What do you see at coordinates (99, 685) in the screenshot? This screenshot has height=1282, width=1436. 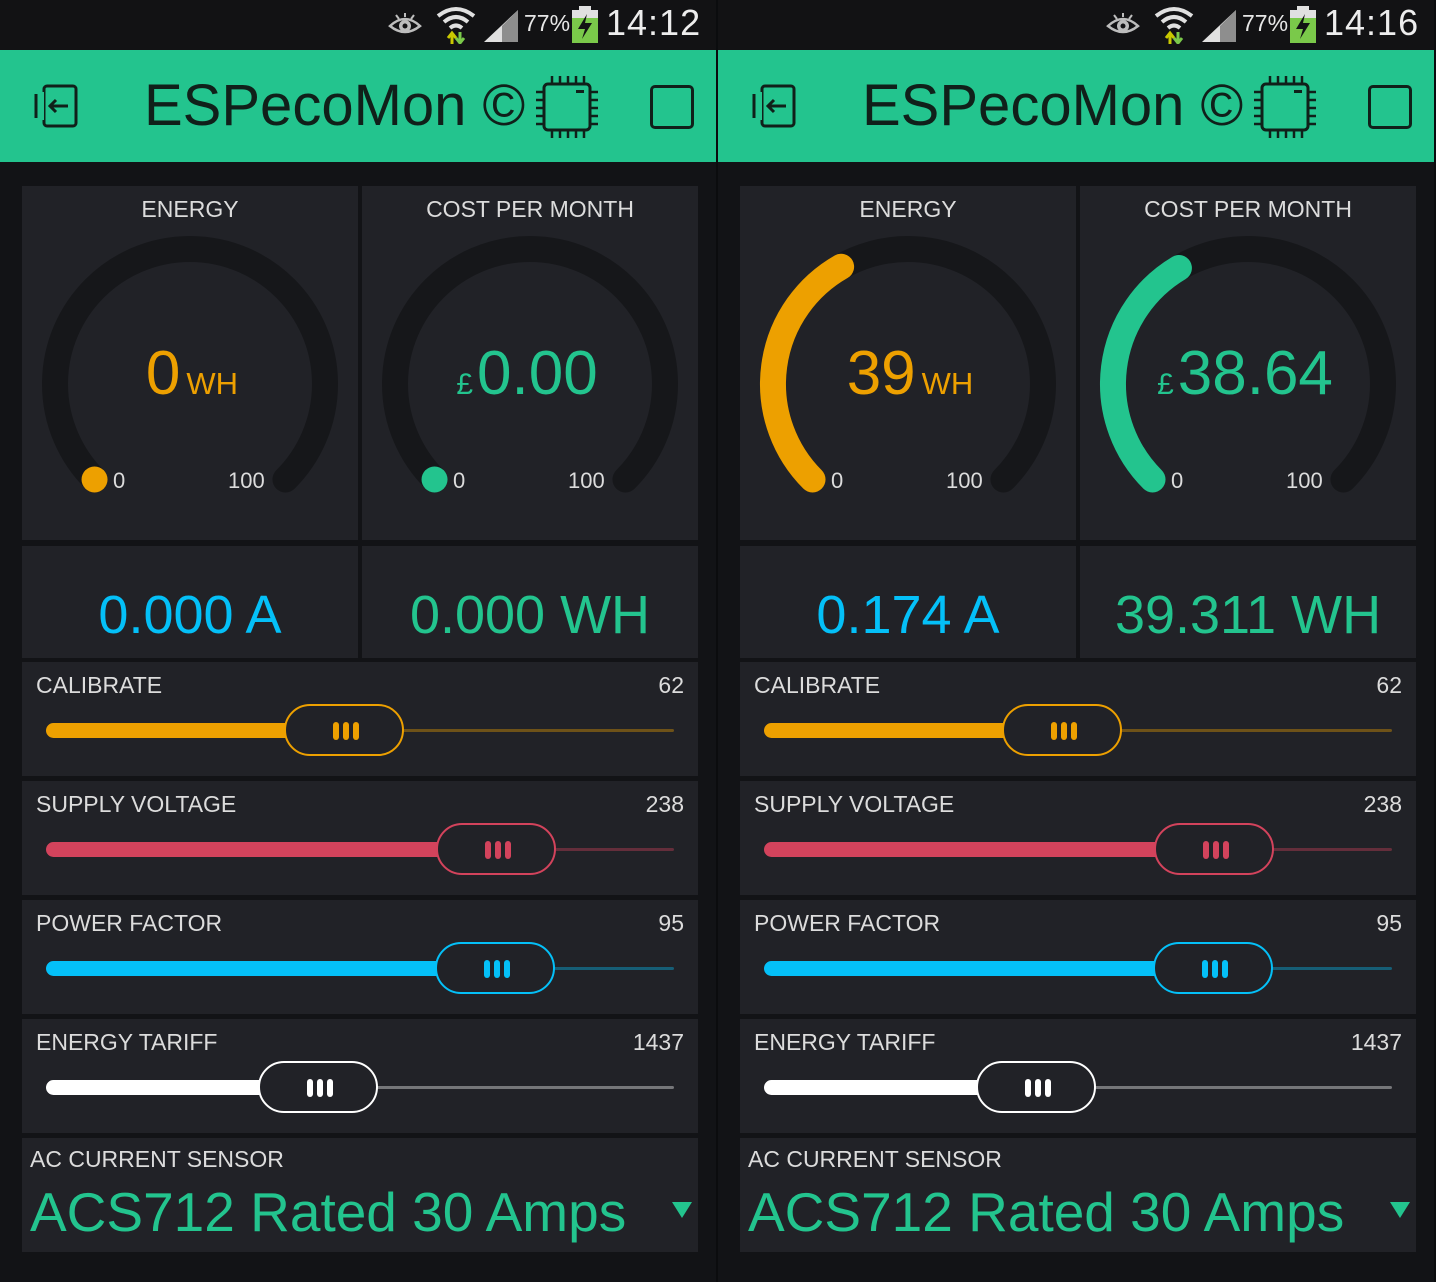 I see `slider-label: CALIBRATE` at bounding box center [99, 685].